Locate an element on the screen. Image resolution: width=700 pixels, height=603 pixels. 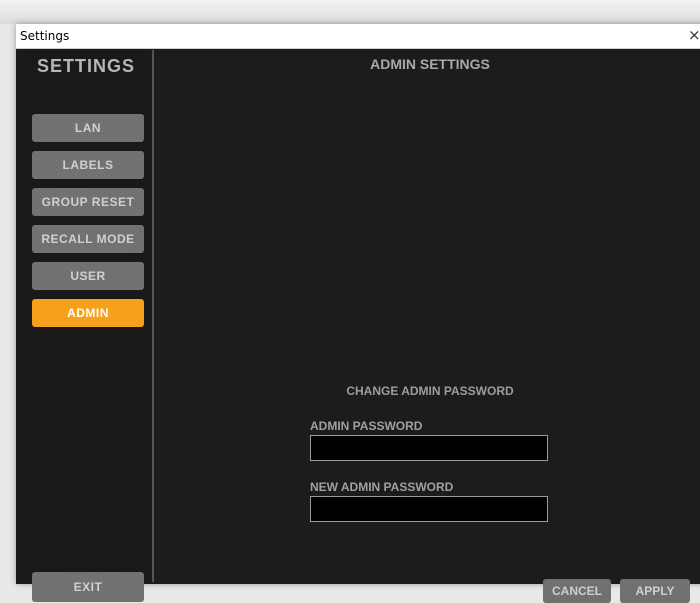
sidebar-item-admin: ADMIN is located at coordinates (88, 313).